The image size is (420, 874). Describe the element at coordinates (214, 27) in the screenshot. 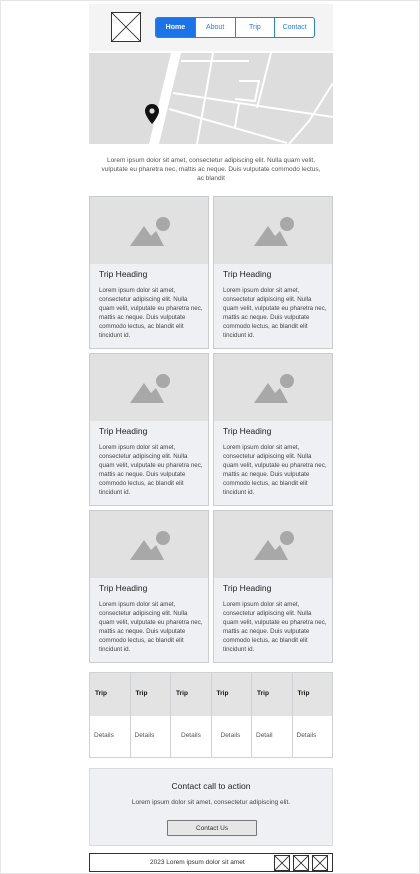

I see `nav-about: About` at that location.